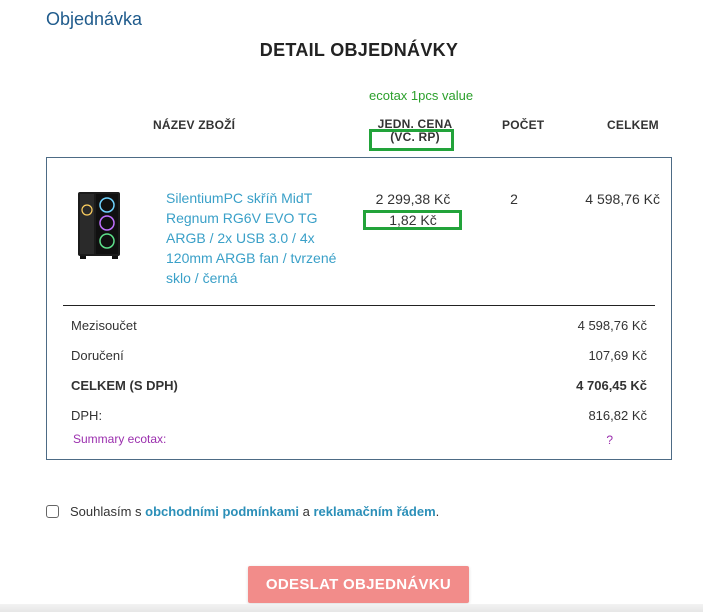 The image size is (703, 612). What do you see at coordinates (611, 385) in the screenshot?
I see `grand-total-value: 4 706,45 Kč` at bounding box center [611, 385].